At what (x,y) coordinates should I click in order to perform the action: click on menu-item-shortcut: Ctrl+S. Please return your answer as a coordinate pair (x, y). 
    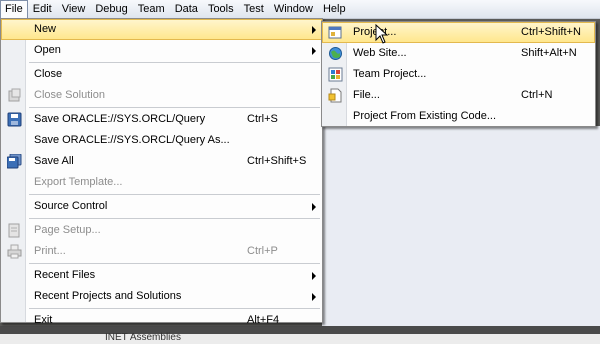
    Looking at the image, I should click on (262, 119).